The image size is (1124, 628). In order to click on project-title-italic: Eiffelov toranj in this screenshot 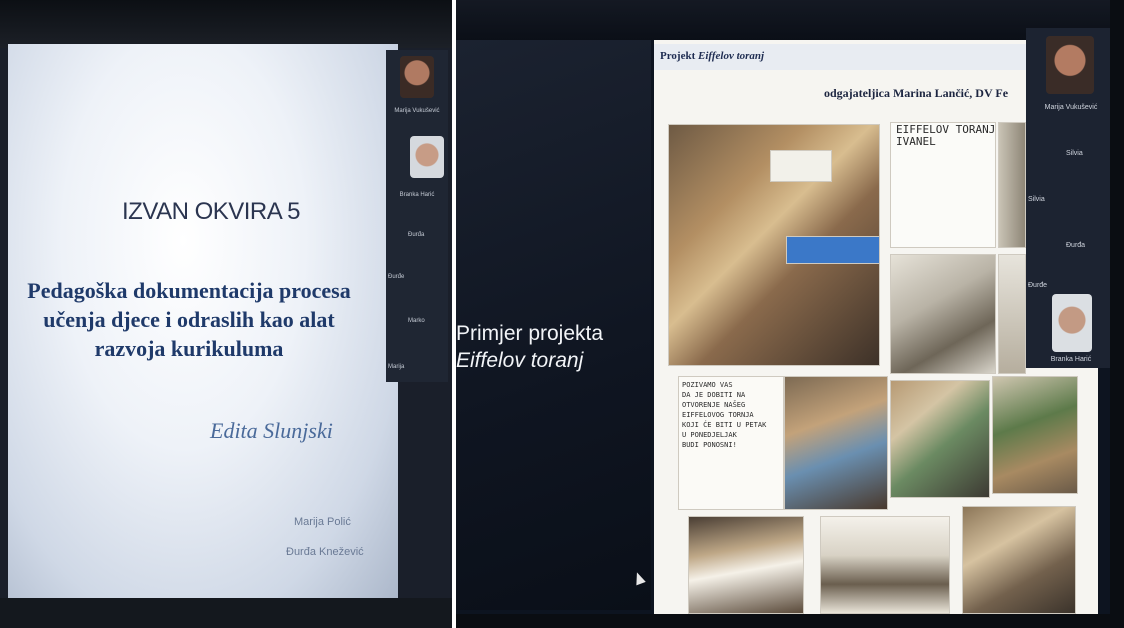, I will do `click(731, 56)`.